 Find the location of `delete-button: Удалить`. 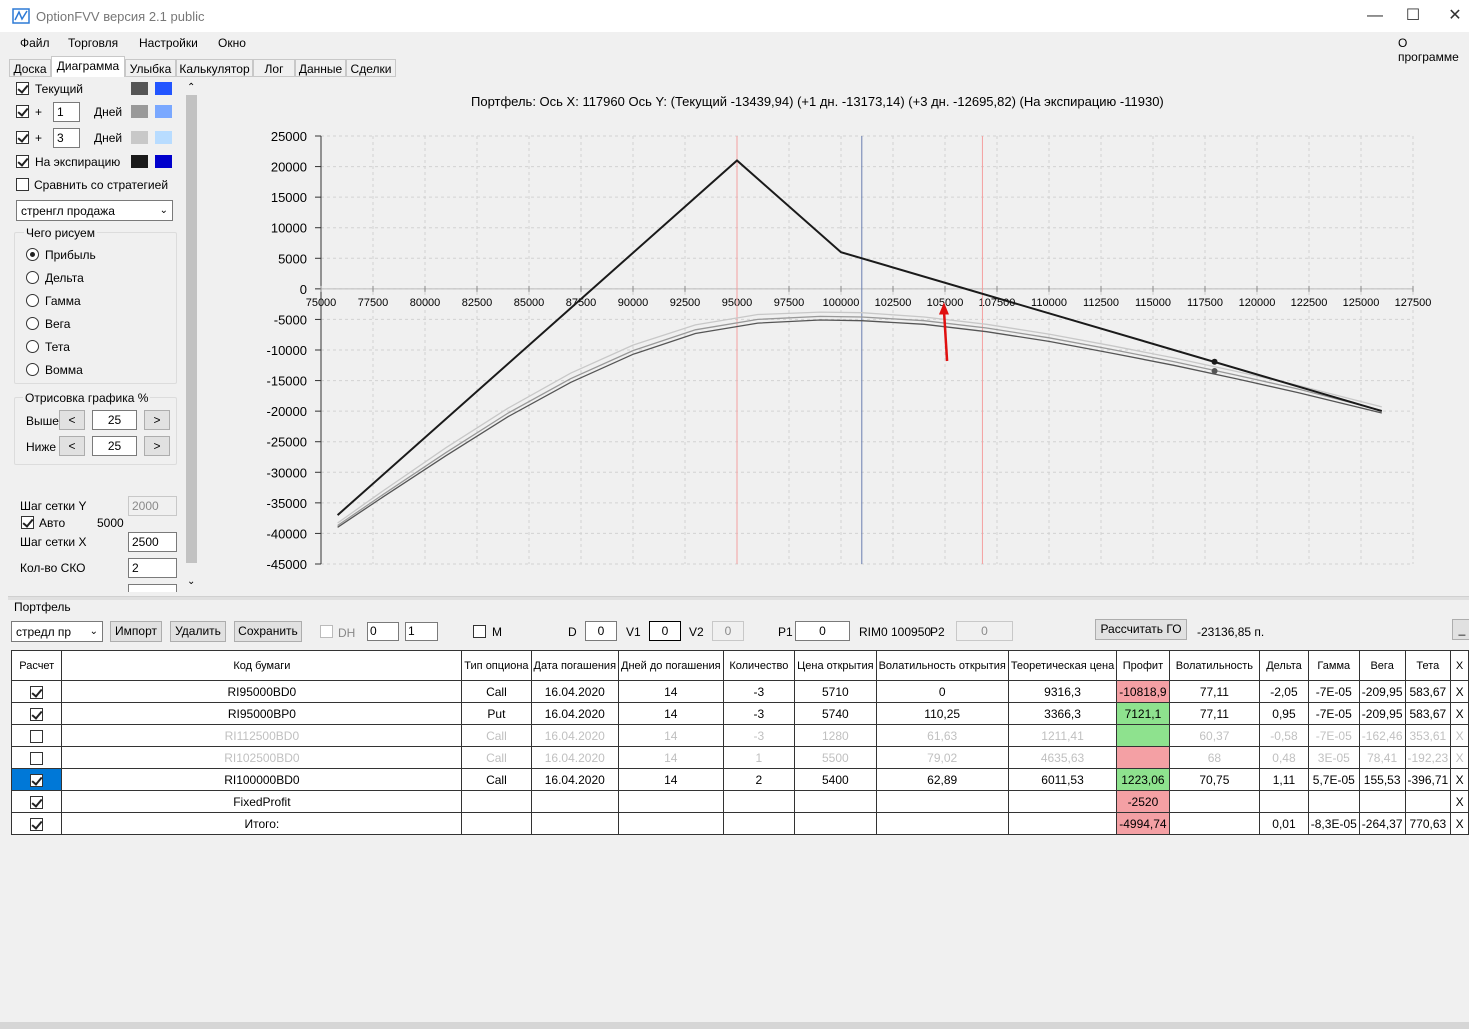

delete-button: Удалить is located at coordinates (198, 631).